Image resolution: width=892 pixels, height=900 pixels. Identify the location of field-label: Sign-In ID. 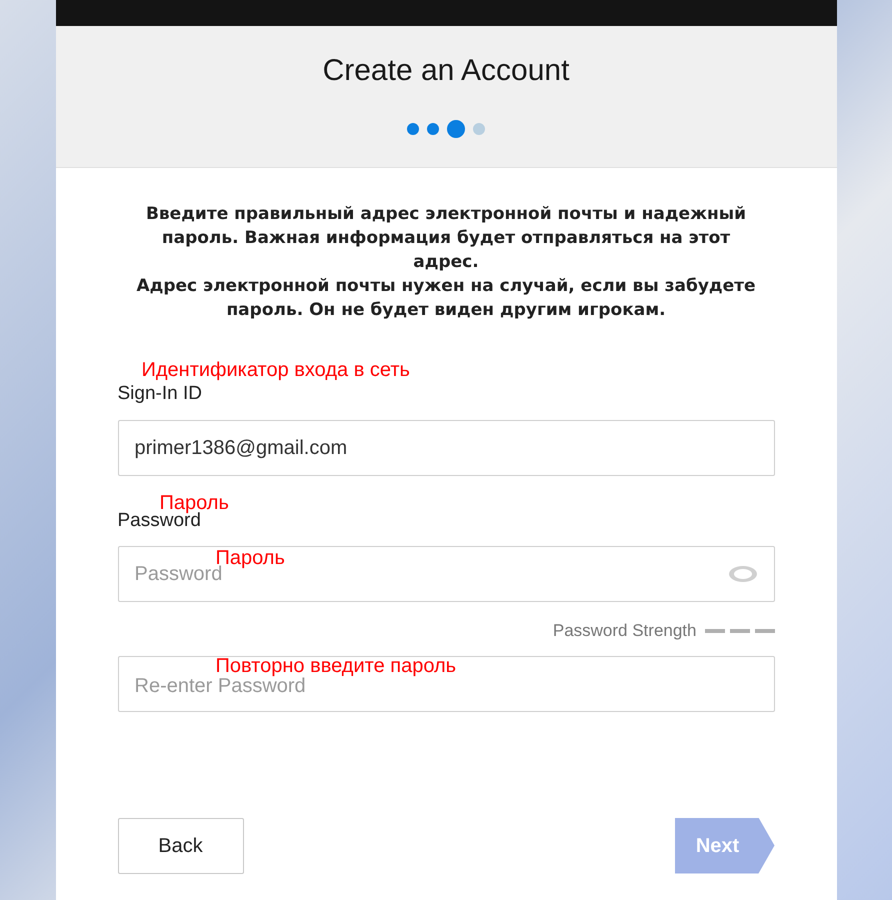
(160, 393).